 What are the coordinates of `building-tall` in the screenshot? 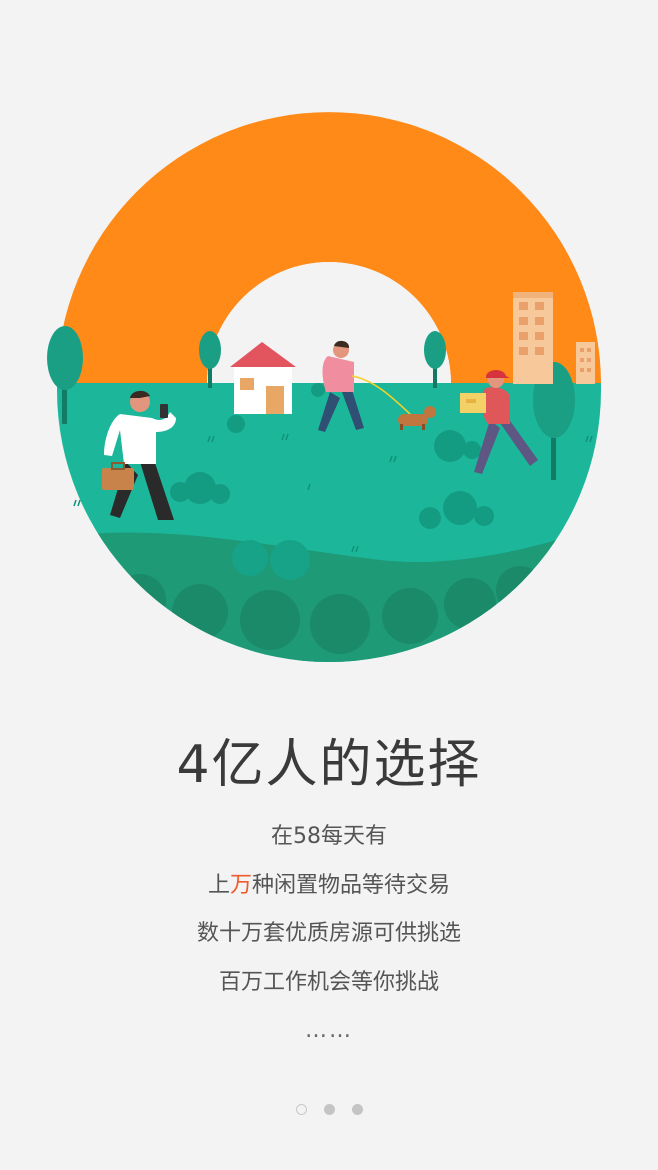 It's located at (533, 338).